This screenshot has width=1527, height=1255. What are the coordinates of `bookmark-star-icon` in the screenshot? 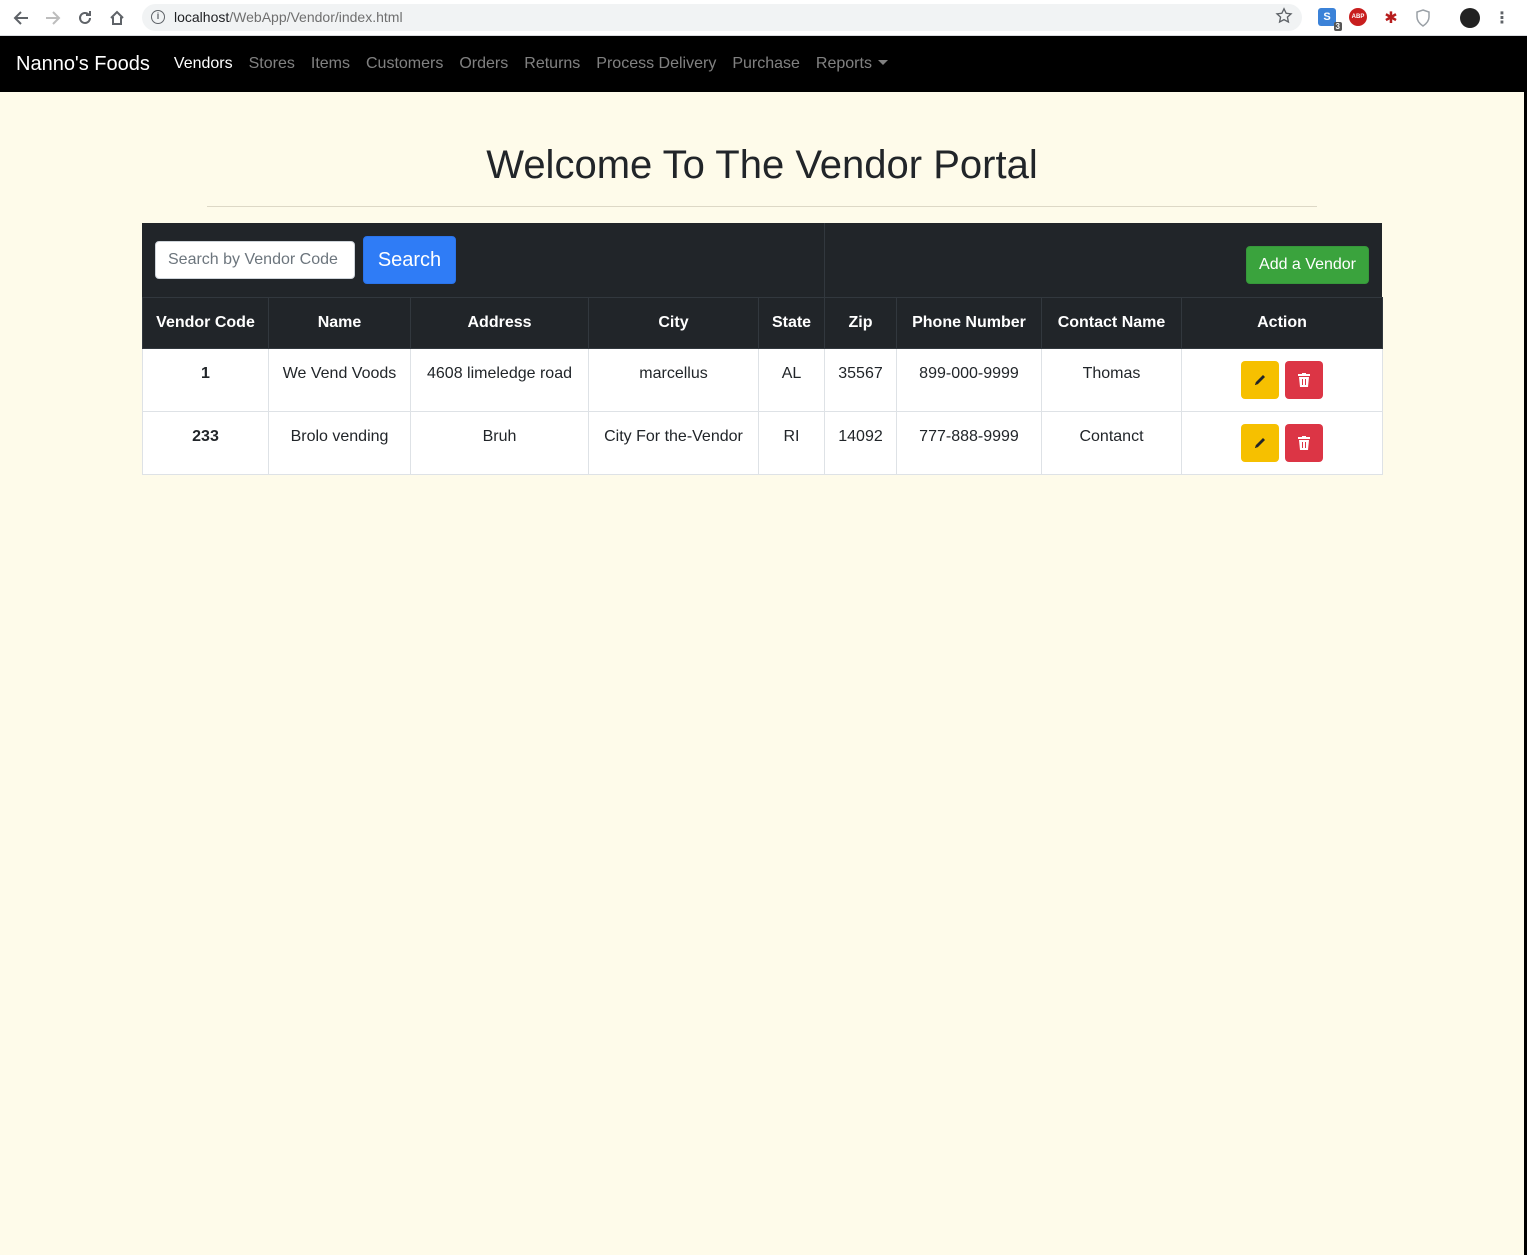 It's located at (1284, 18).